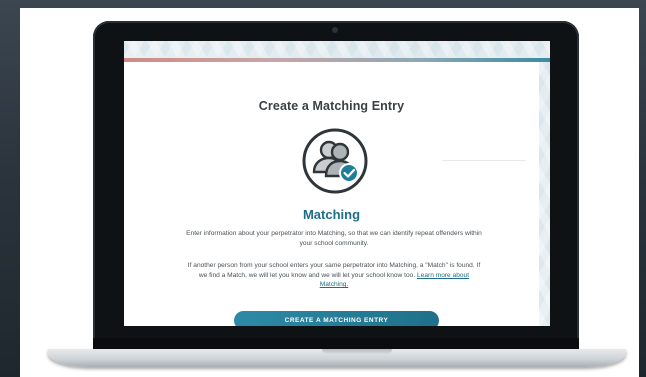  I want to click on laptop-notch, so click(357, 351).